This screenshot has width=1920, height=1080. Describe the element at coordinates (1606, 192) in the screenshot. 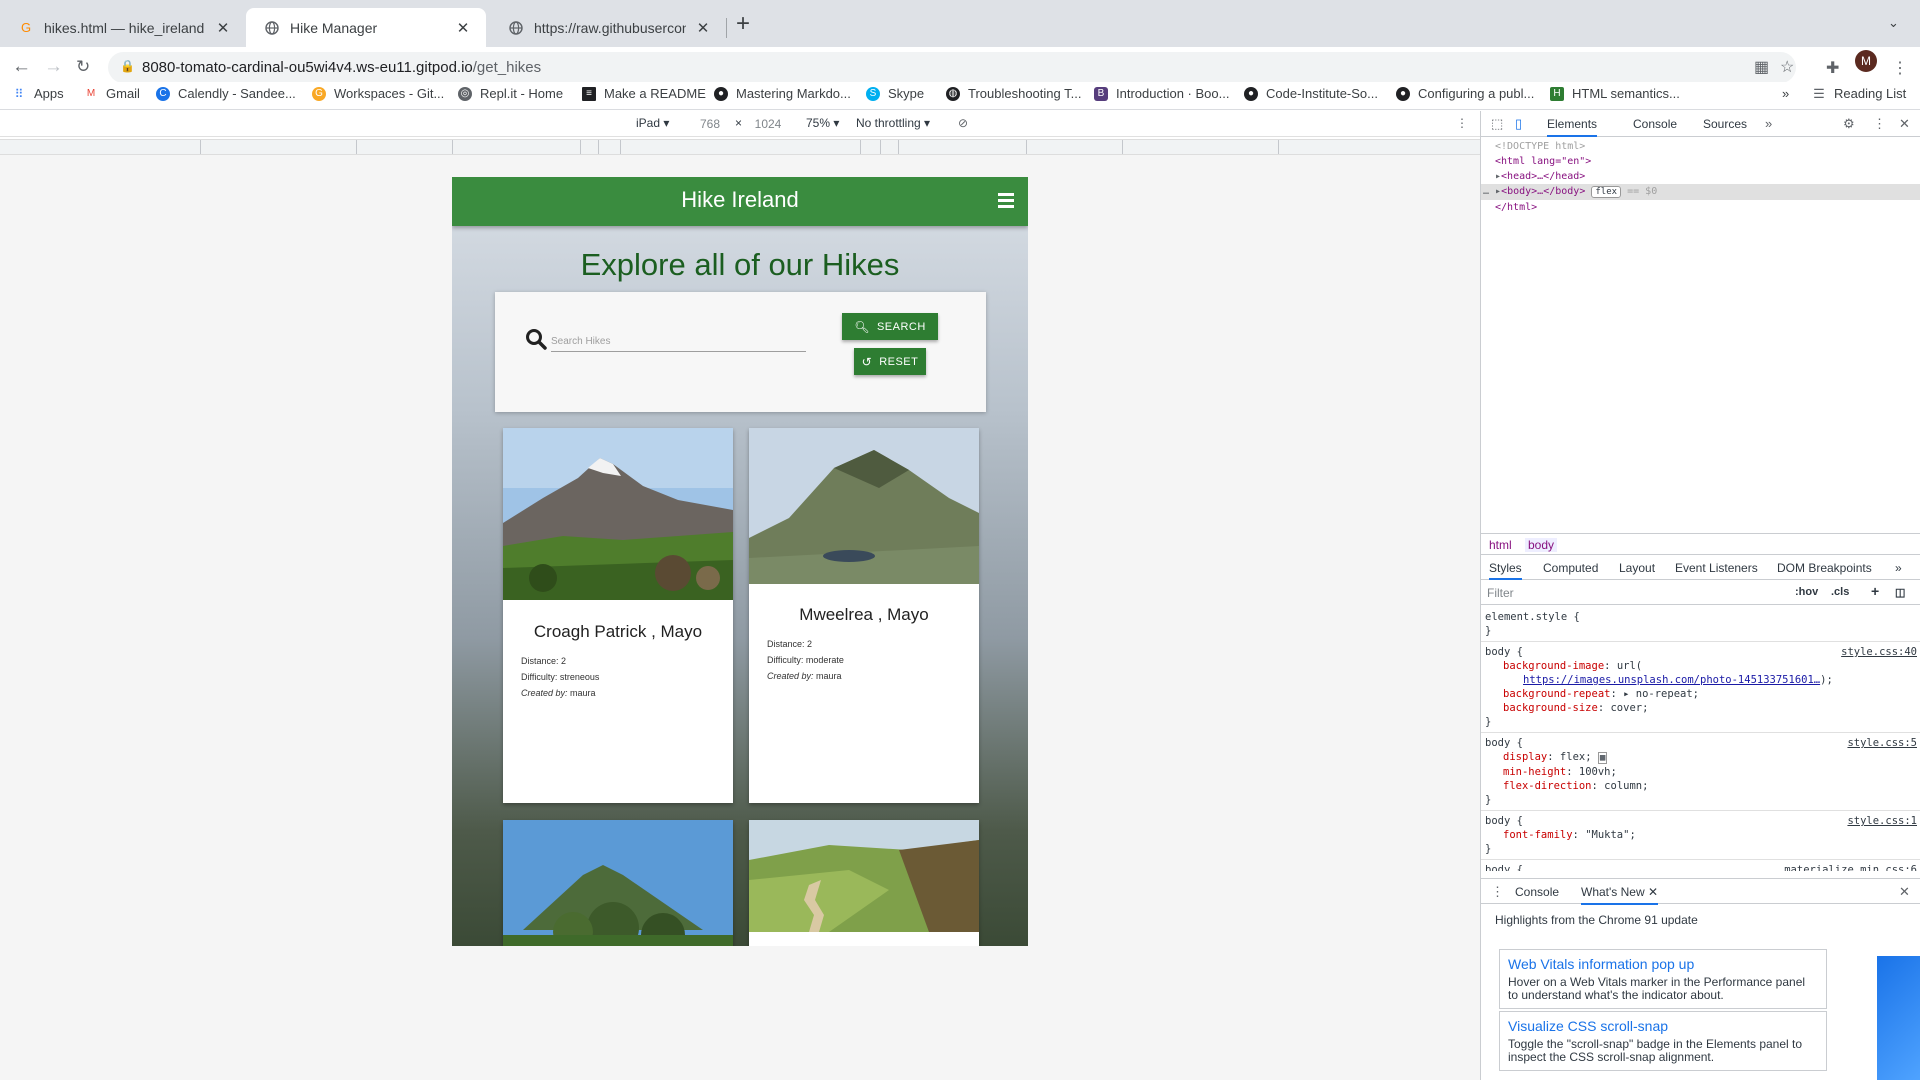

I see `flex-badge: flex` at that location.